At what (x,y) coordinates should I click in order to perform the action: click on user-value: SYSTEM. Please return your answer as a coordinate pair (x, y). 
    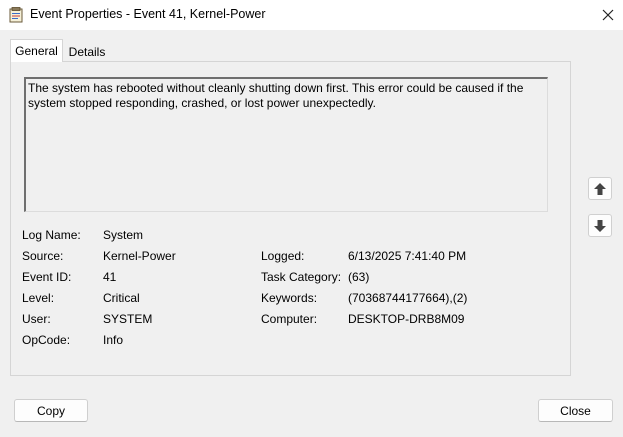
    Looking at the image, I should click on (128, 319).